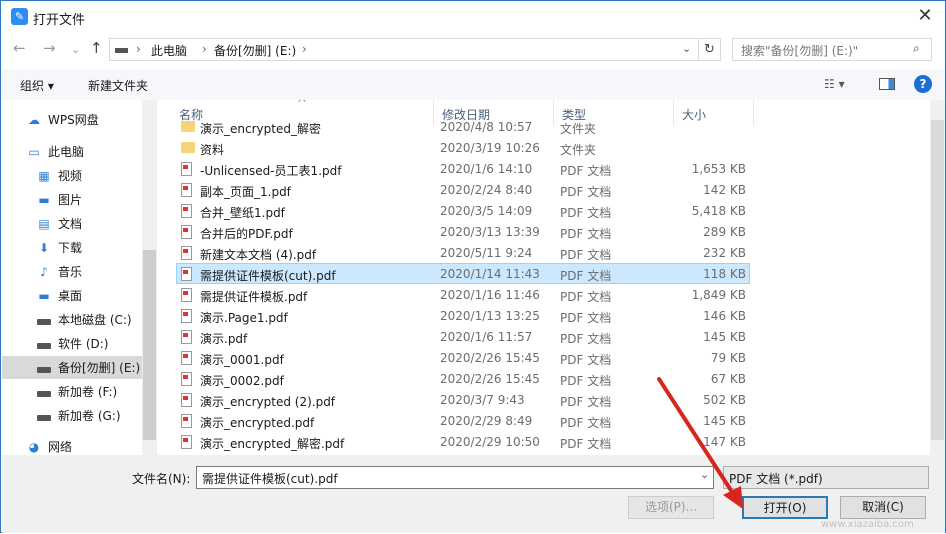  Describe the element at coordinates (867, 524) in the screenshot. I see `watermark: www.xiazaiba.com` at that location.